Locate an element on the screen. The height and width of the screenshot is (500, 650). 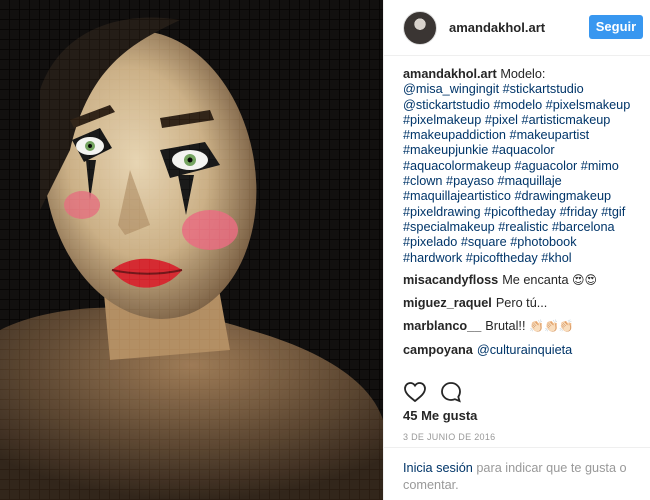
heart-outline-icon is located at coordinates (415, 392).